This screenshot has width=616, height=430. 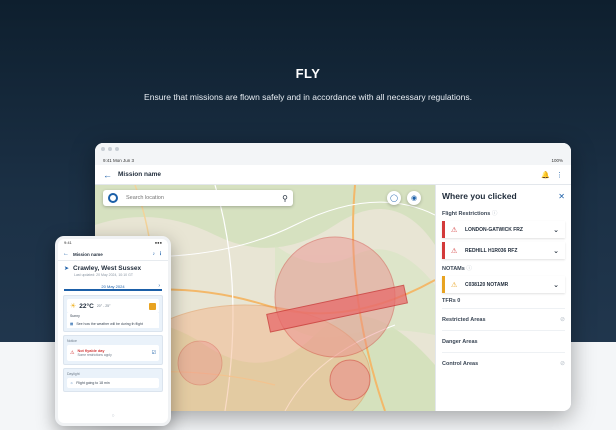 What do you see at coordinates (113, 416) in the screenshot?
I see `home-indicator: ○` at bounding box center [113, 416].